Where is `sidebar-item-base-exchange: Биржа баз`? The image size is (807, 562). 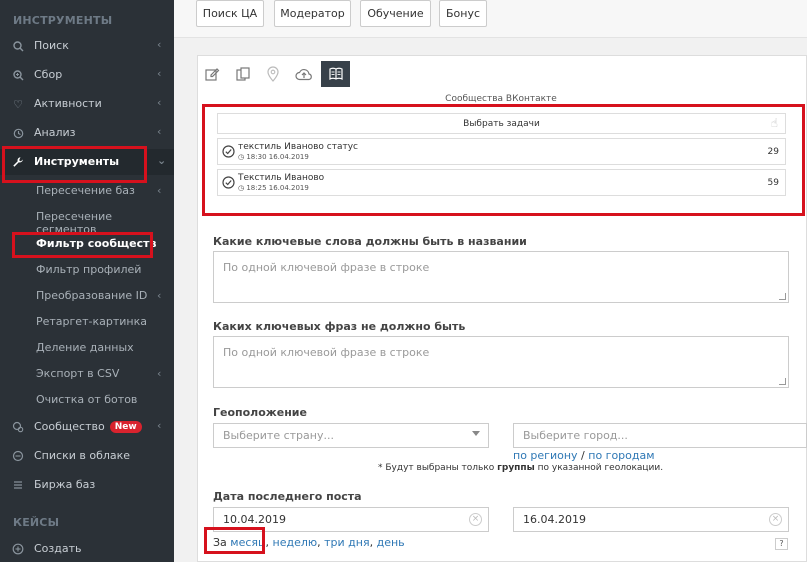
sidebar-item-base-exchange: Биржа баз is located at coordinates (87, 485).